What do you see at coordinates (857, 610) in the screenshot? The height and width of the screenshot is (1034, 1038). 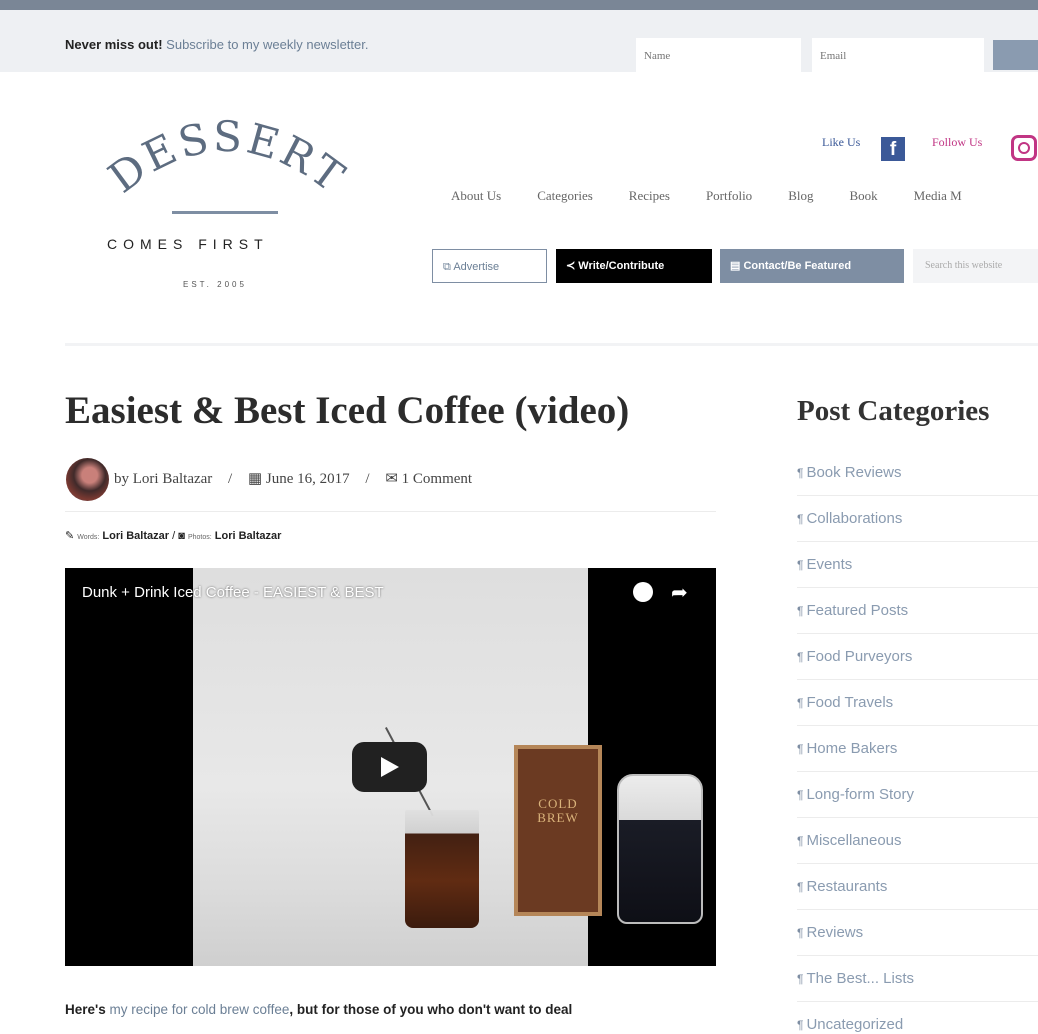 I see `category-label: Featured Posts` at bounding box center [857, 610].